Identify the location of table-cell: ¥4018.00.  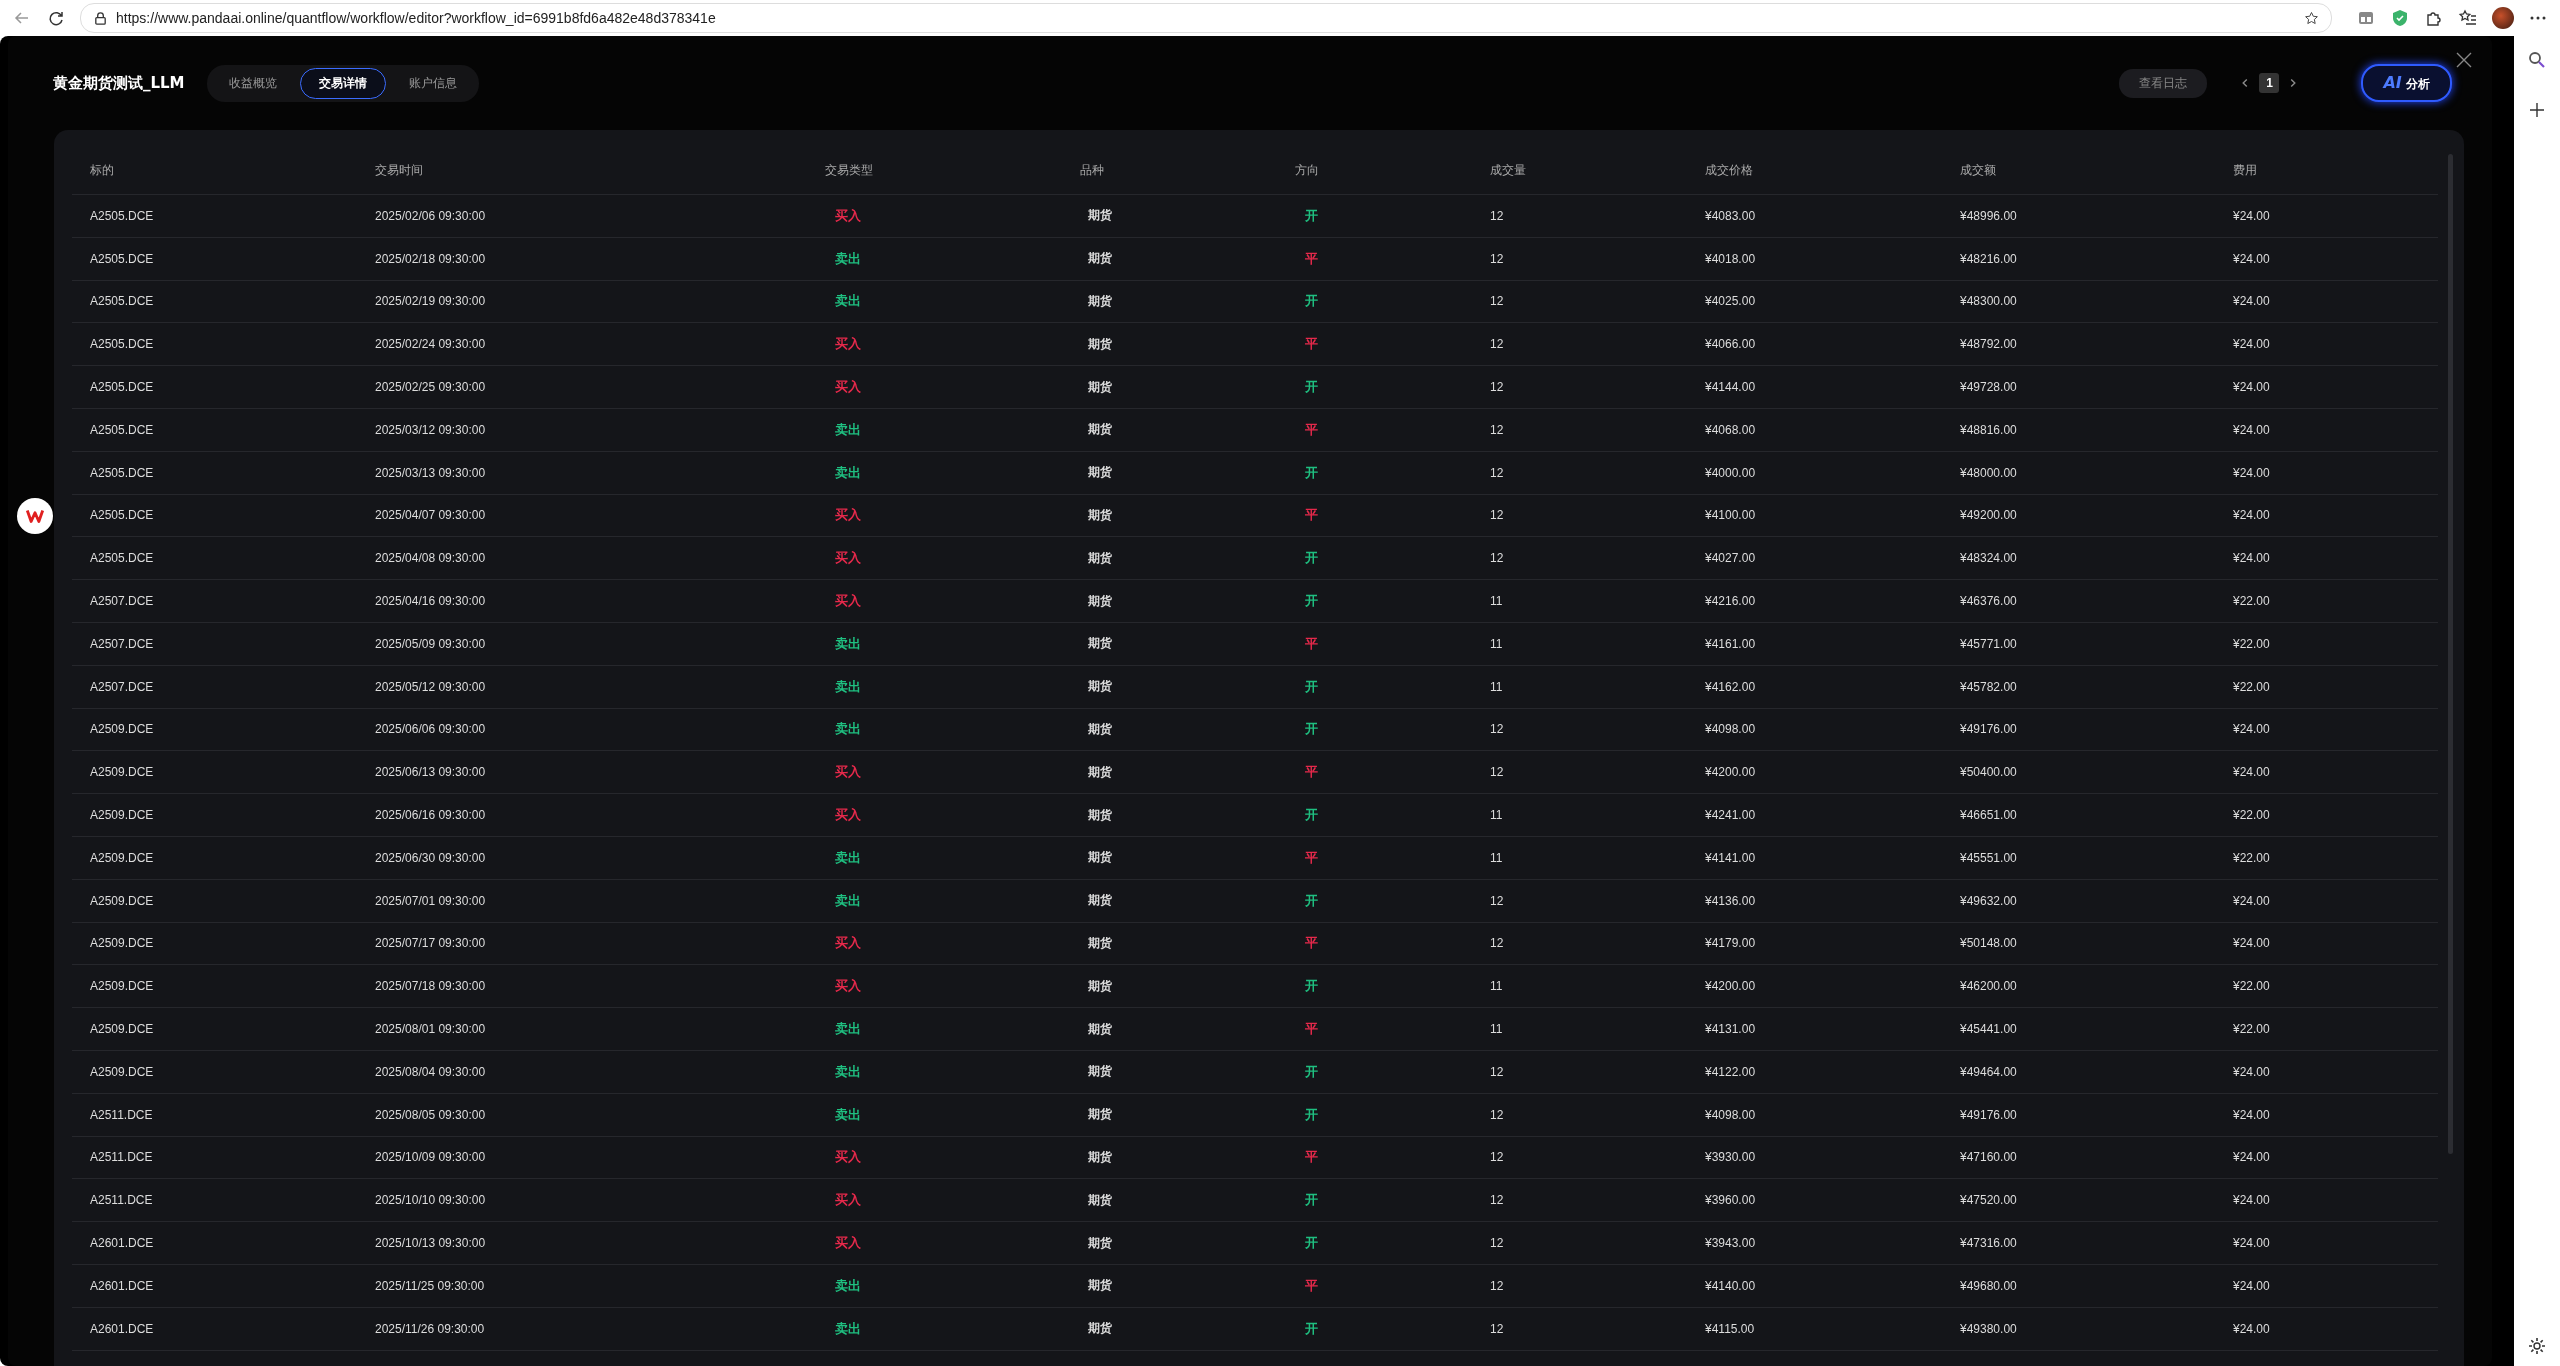
(1730, 258).